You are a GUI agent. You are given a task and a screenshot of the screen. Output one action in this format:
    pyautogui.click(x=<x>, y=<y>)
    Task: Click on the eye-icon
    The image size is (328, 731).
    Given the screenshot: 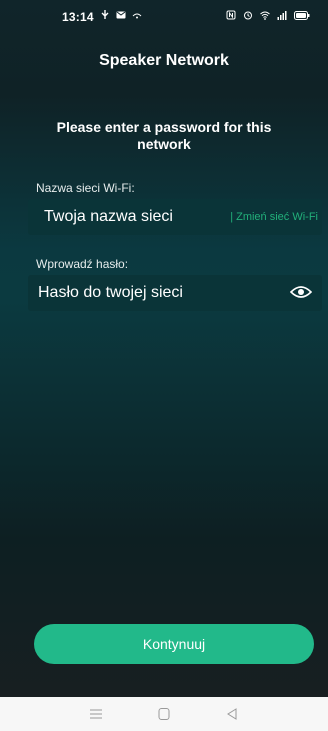 What is the action you would take?
    pyautogui.click(x=301, y=292)
    